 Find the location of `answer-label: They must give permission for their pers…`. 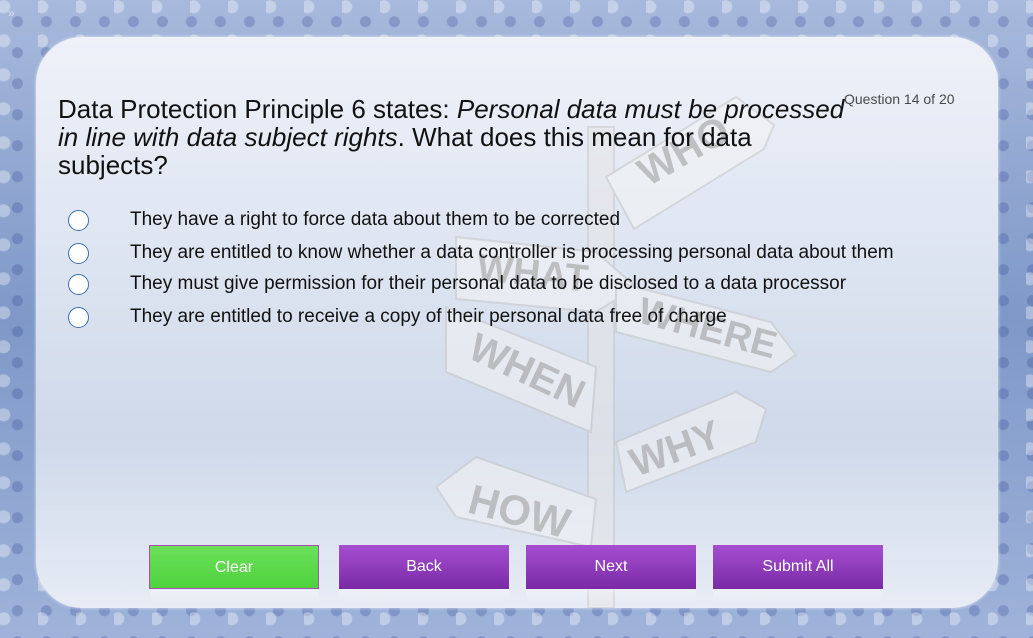

answer-label: They must give permission for their pers… is located at coordinates (488, 283).